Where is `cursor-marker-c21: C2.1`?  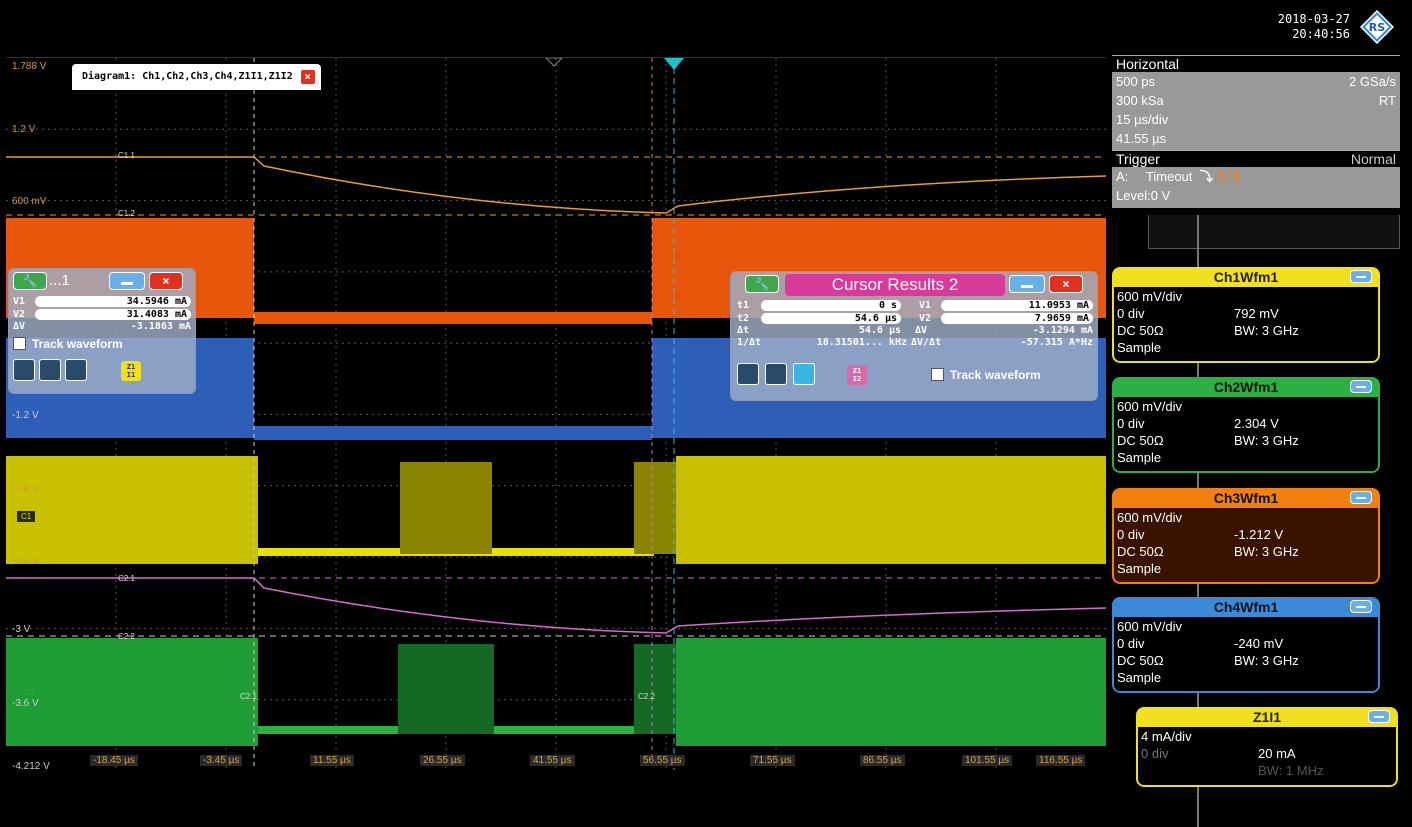 cursor-marker-c21: C2.1 is located at coordinates (126, 578).